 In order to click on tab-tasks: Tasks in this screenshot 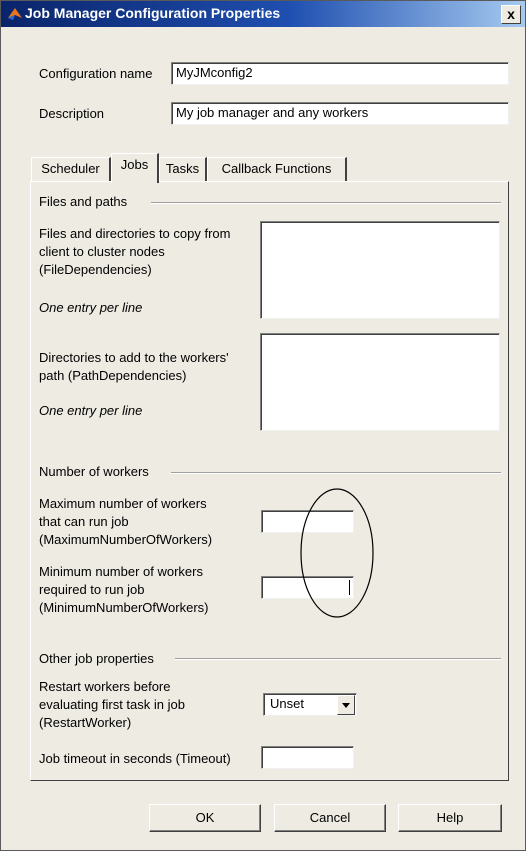, I will do `click(183, 169)`.